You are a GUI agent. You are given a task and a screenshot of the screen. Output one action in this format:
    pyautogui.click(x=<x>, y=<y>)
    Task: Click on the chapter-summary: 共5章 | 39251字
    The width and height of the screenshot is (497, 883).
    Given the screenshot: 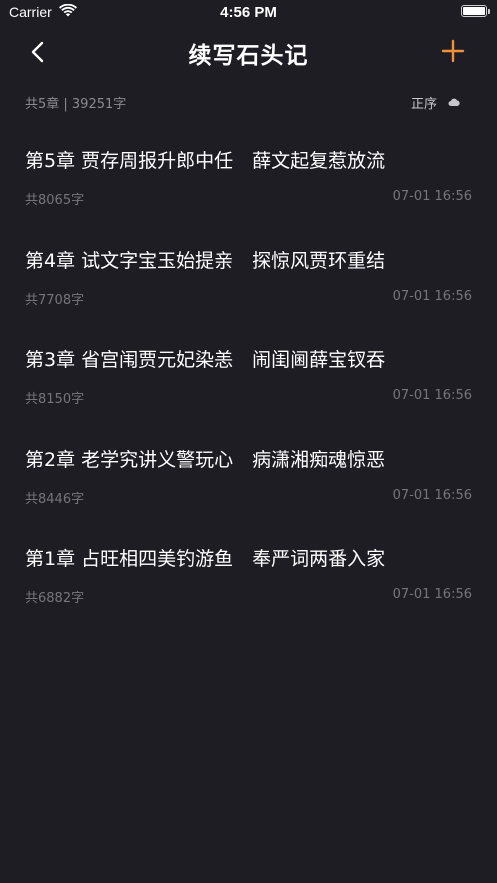 What is the action you would take?
    pyautogui.click(x=76, y=104)
    